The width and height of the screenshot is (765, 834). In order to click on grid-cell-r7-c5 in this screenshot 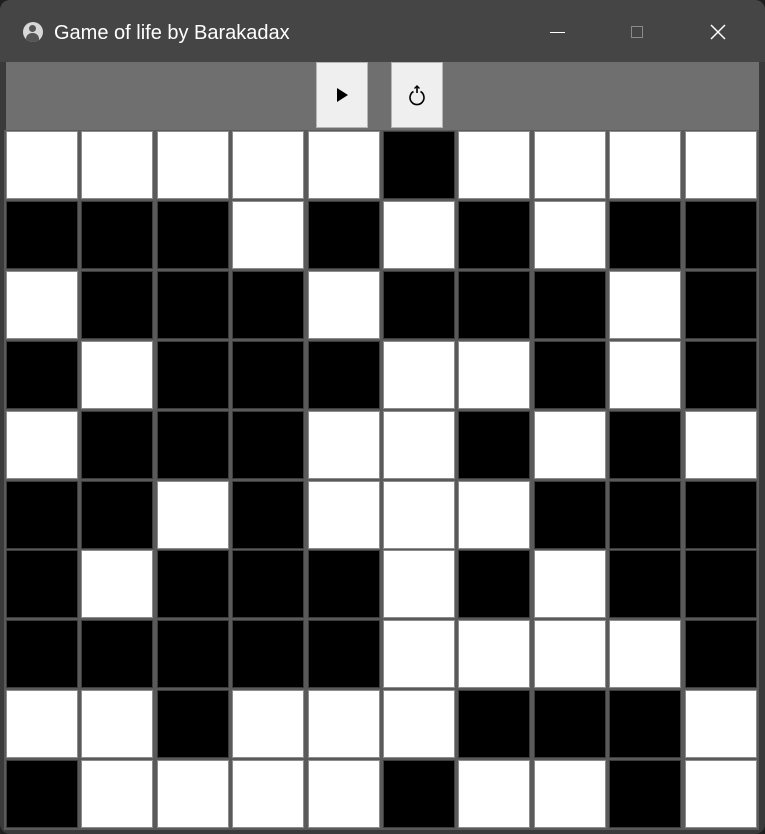, I will do `click(344, 584)`.